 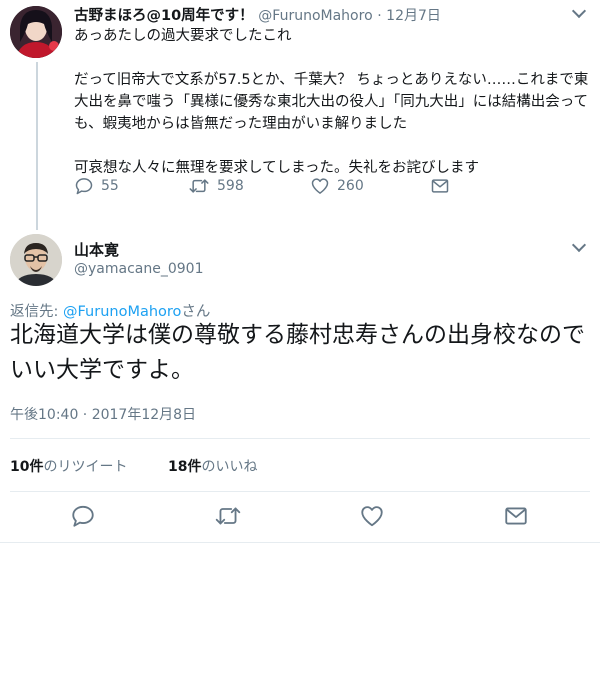 I want to click on reply-count: 55, so click(x=110, y=186).